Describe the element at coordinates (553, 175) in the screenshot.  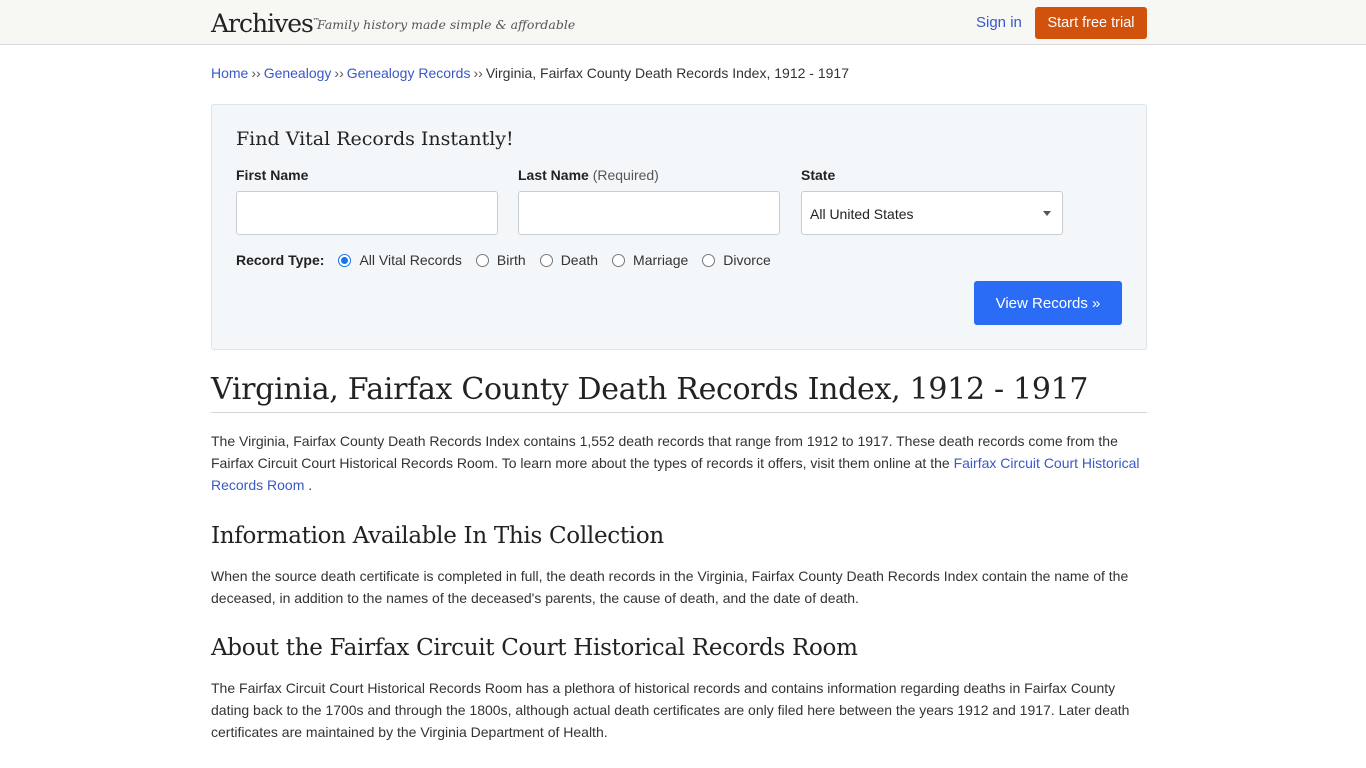
I see `last-name-label-text: Last Name` at that location.